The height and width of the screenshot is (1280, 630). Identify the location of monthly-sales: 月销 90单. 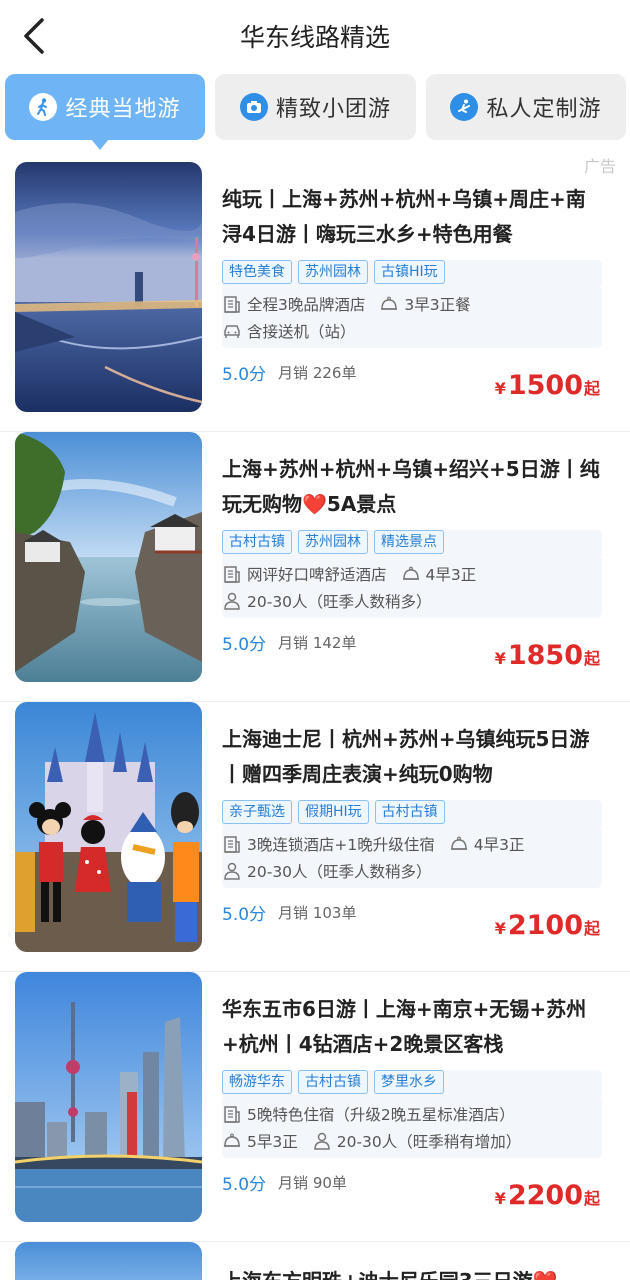
(312, 1183).